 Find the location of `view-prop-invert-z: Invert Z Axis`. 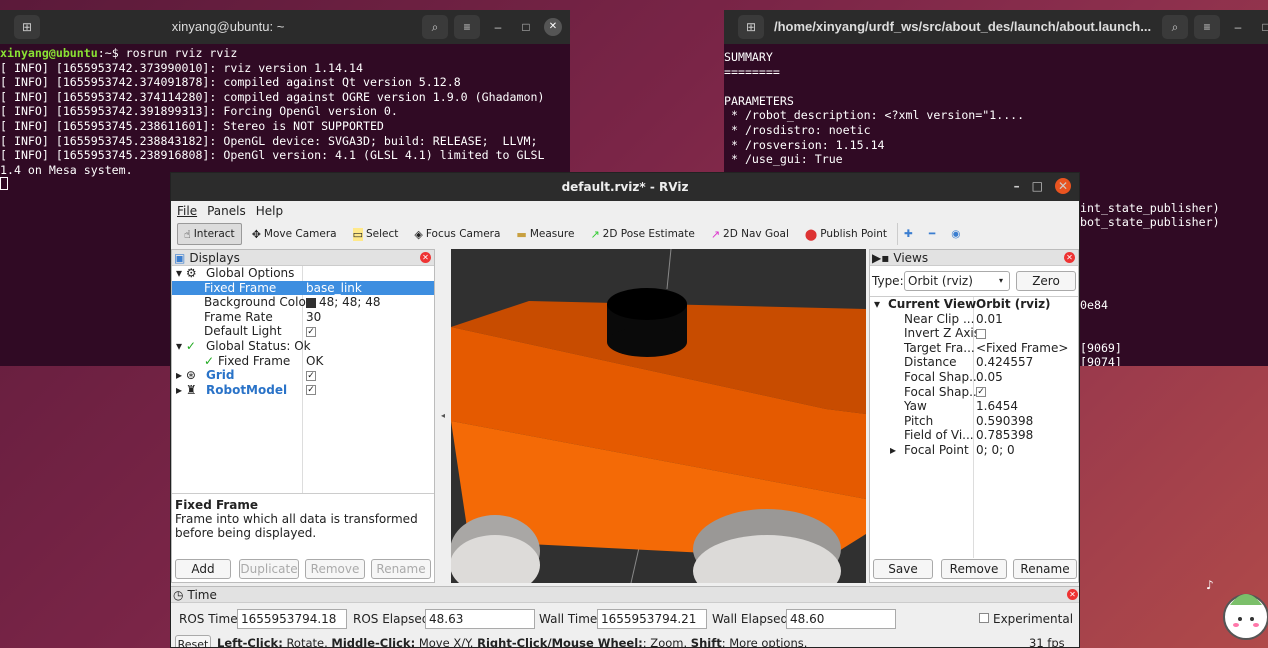

view-prop-invert-z: Invert Z Axis is located at coordinates (974, 333).